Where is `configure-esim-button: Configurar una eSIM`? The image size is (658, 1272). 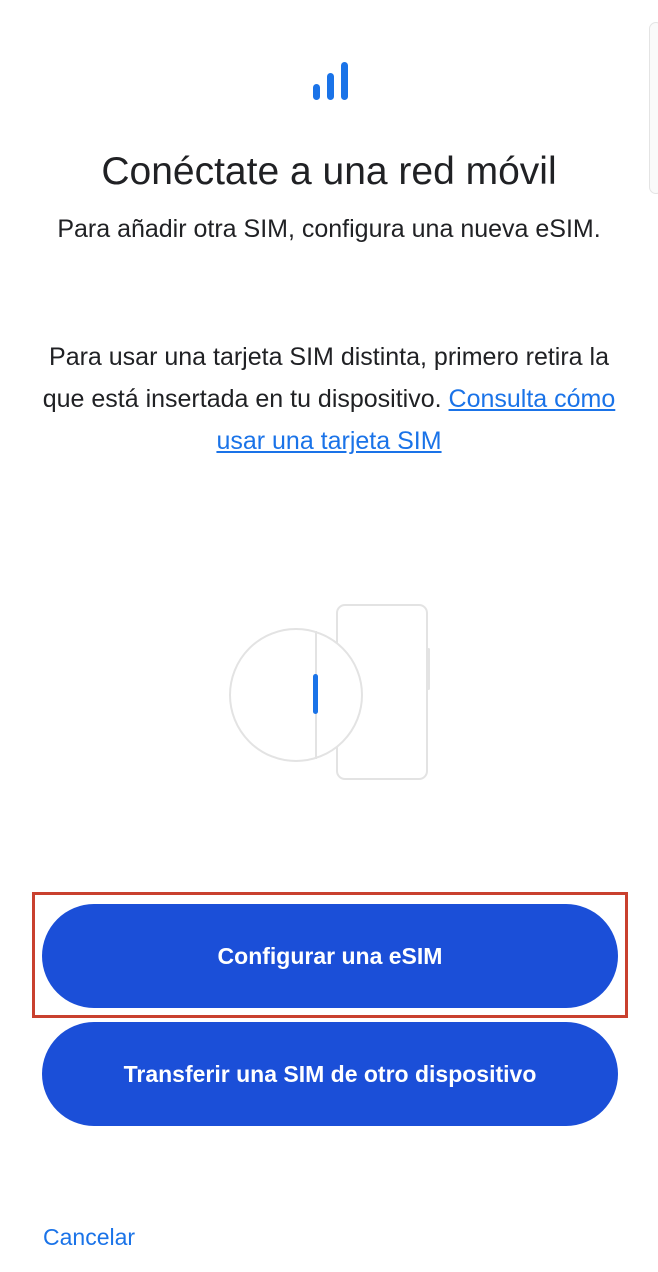
configure-esim-button: Configurar una eSIM is located at coordinates (330, 956).